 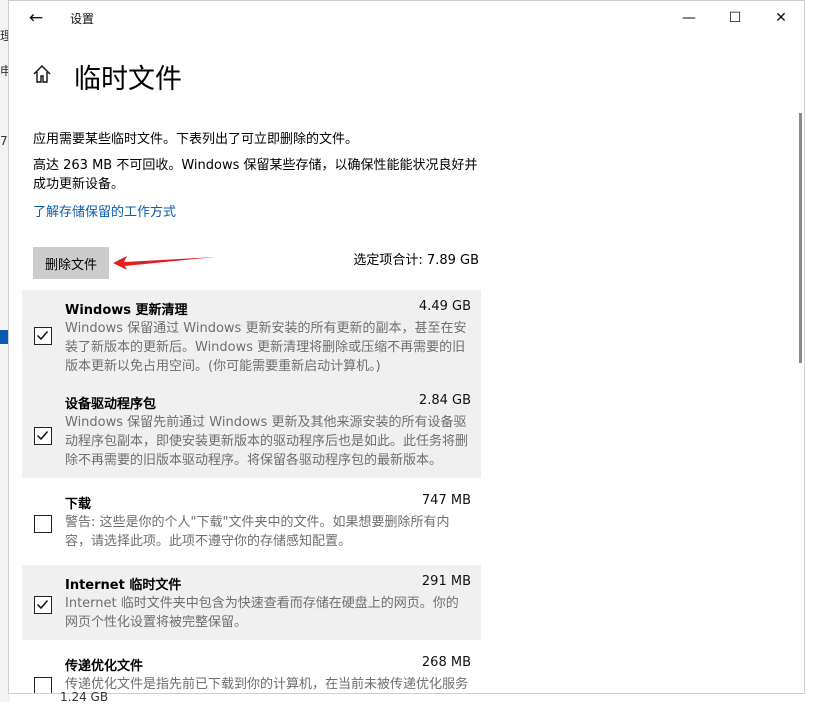 What do you see at coordinates (111, 404) in the screenshot?
I see `item-name: 设备驱动程序包` at bounding box center [111, 404].